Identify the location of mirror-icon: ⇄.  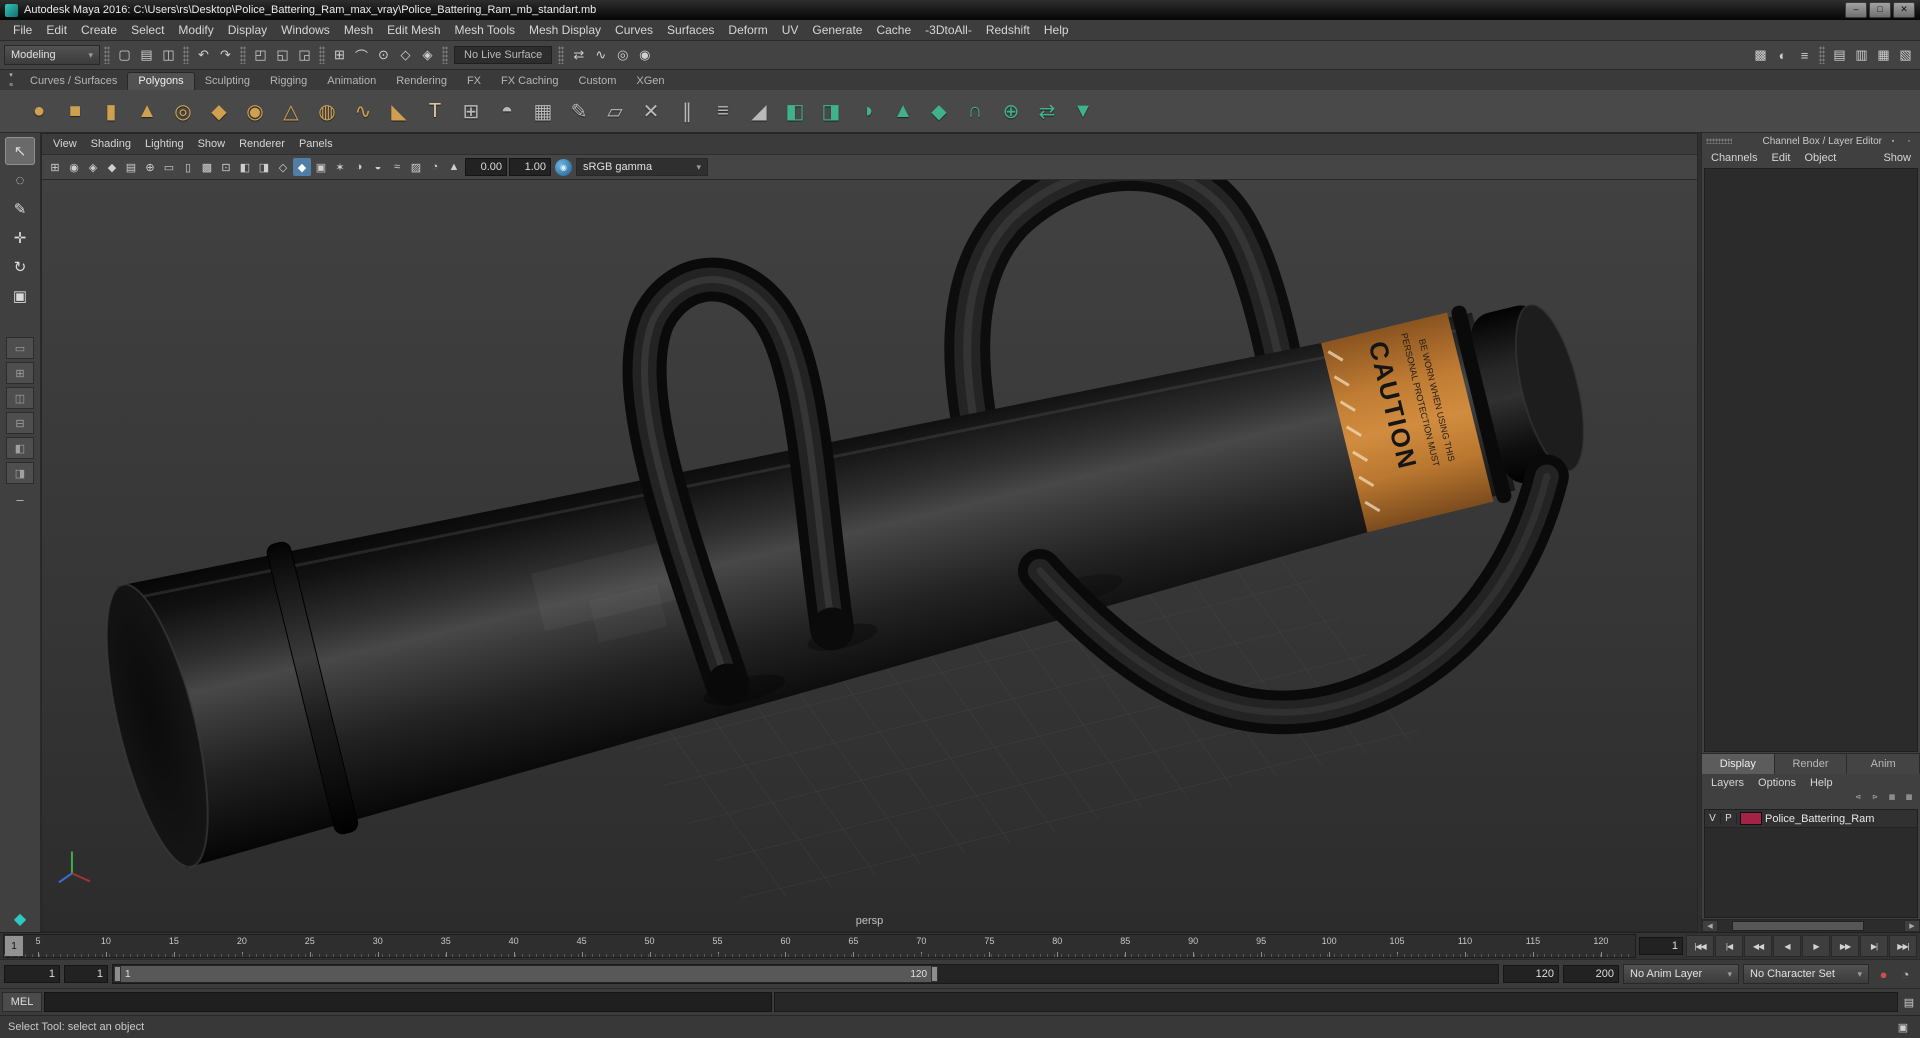
(1047, 111).